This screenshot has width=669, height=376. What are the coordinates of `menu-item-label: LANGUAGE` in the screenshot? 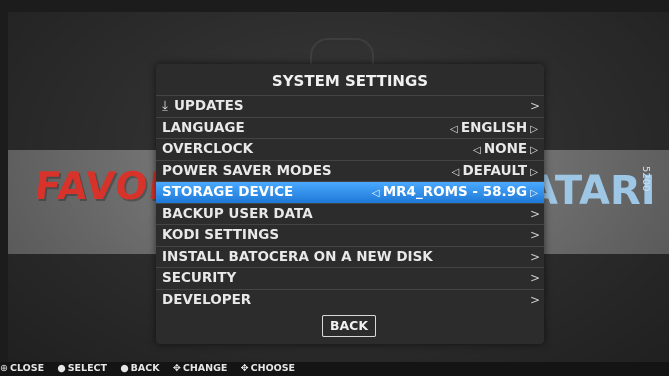 It's located at (203, 127).